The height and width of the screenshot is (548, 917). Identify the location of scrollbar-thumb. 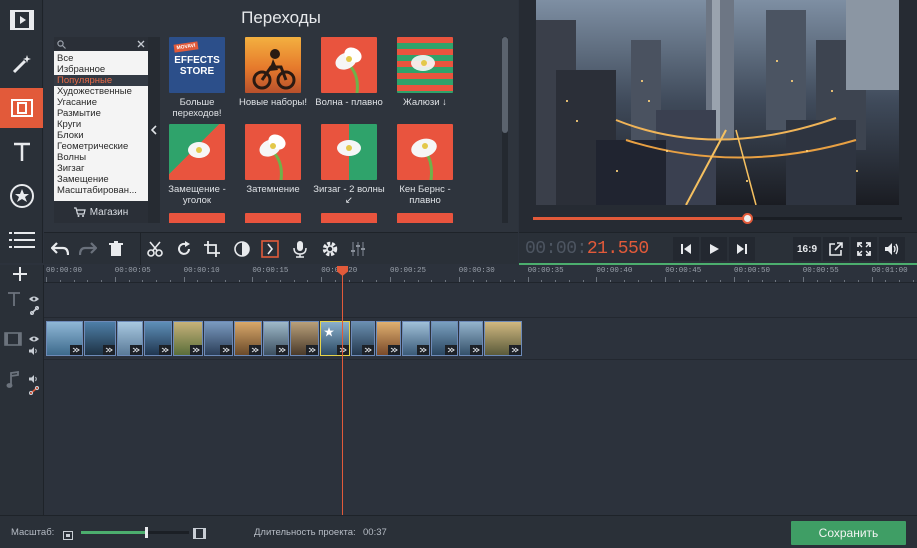
(505, 85).